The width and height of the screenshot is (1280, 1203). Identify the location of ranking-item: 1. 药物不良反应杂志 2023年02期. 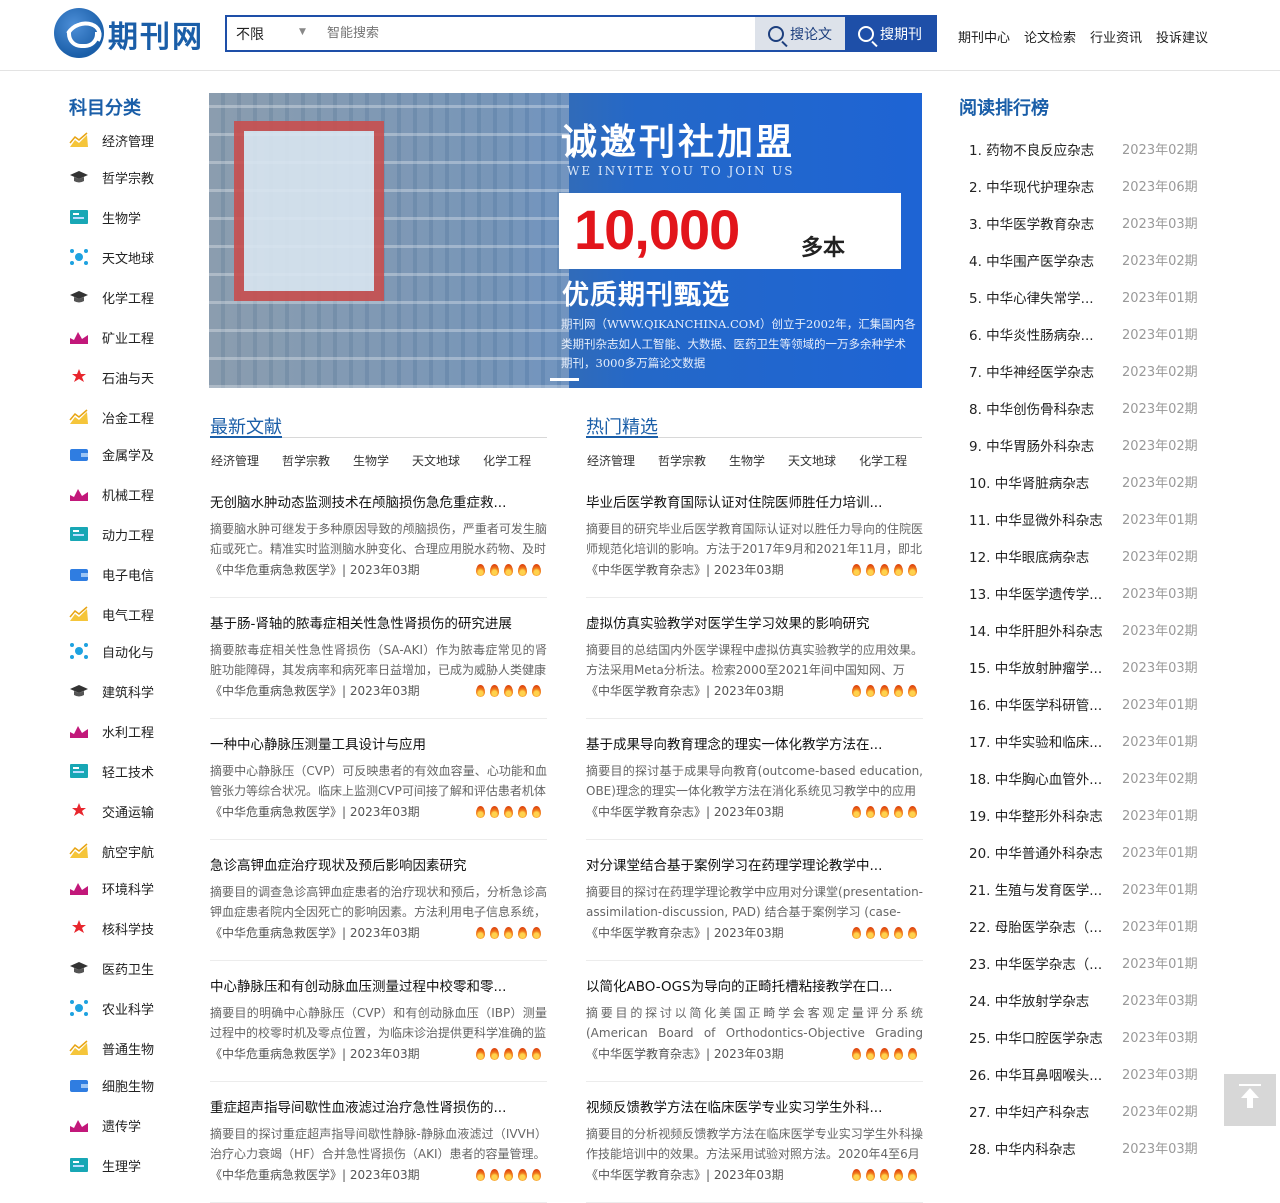
(1089, 149).